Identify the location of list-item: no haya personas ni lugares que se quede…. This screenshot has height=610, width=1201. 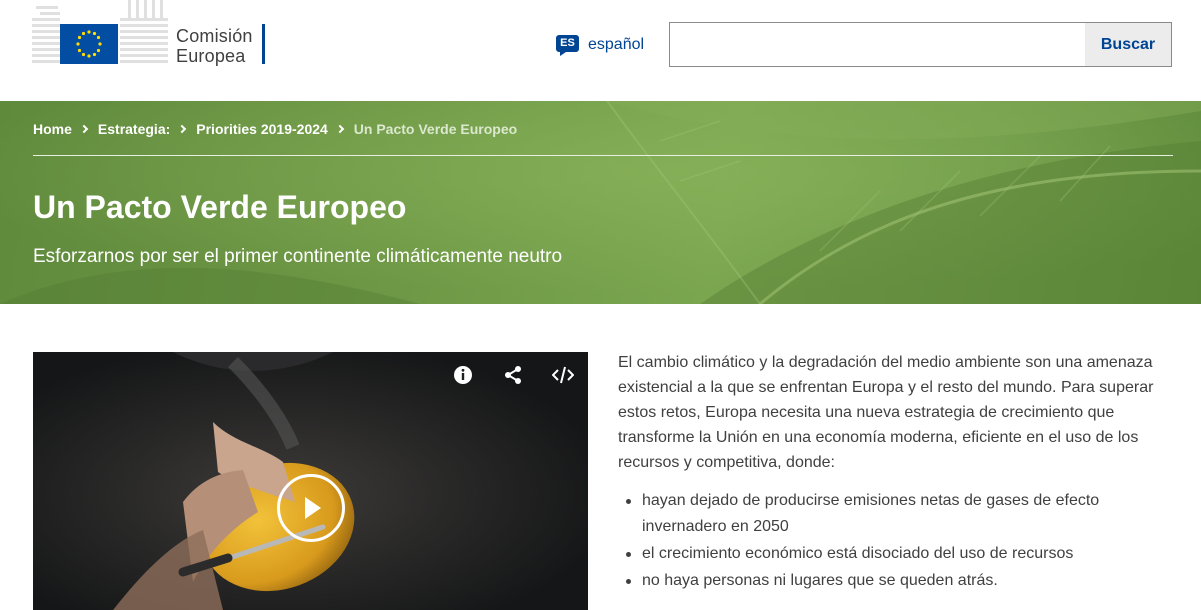
(892, 581).